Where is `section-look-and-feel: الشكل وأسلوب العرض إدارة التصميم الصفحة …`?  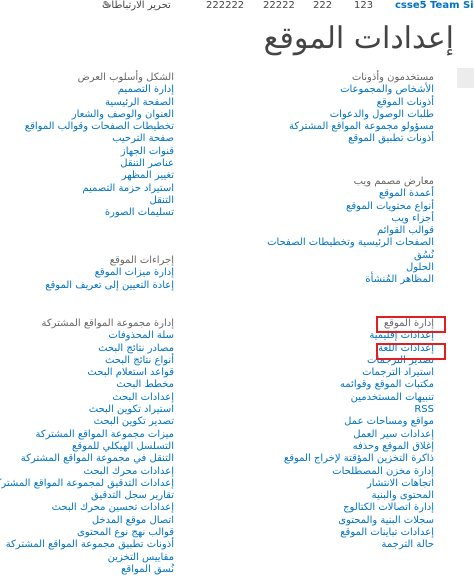 section-look-and-feel: الشكل وأسلوب العرض إدارة التصميم الصفحة … is located at coordinates (99, 146).